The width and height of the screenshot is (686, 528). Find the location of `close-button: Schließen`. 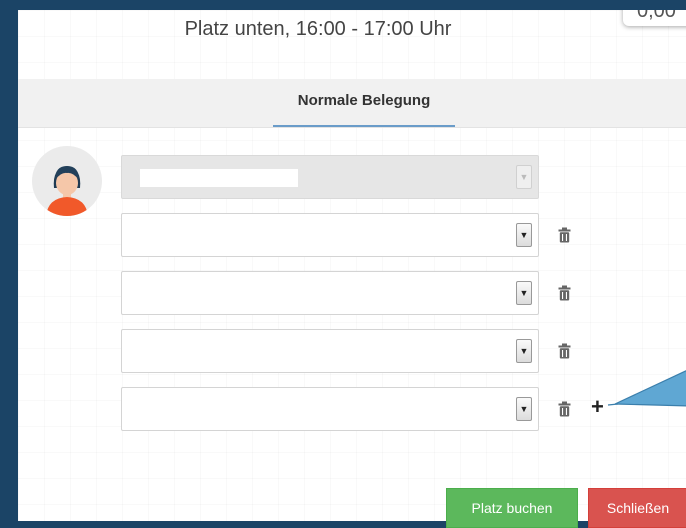

close-button: Schließen is located at coordinates (637, 508).